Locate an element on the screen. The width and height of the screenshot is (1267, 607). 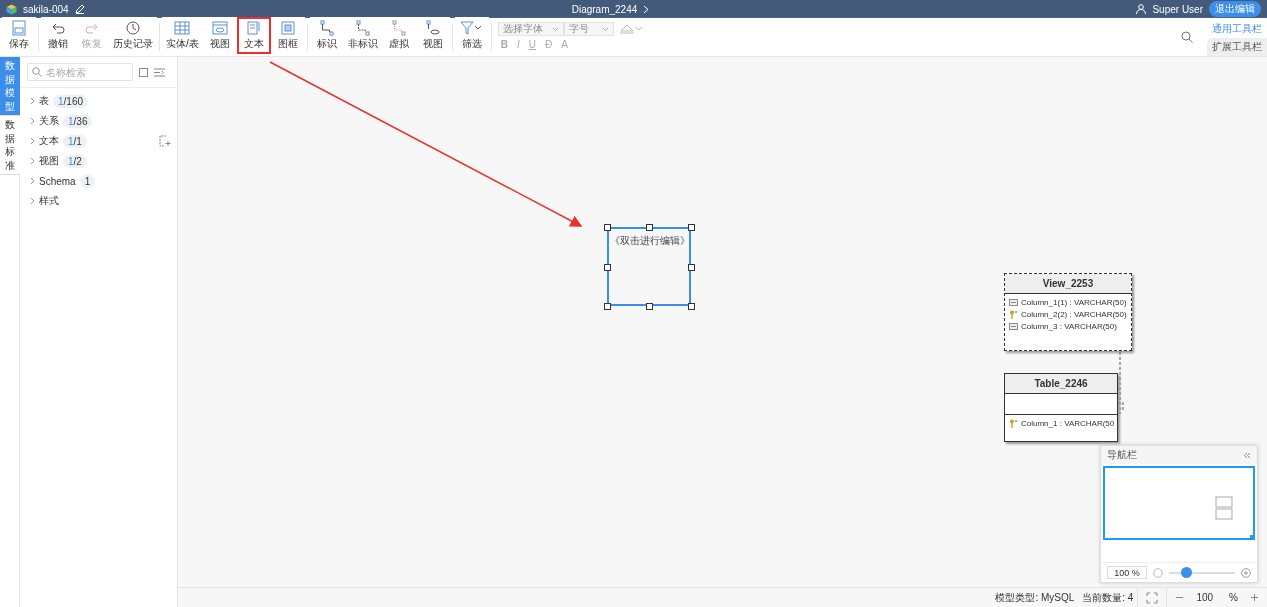
count-badge: 1 is located at coordinates (87, 181).